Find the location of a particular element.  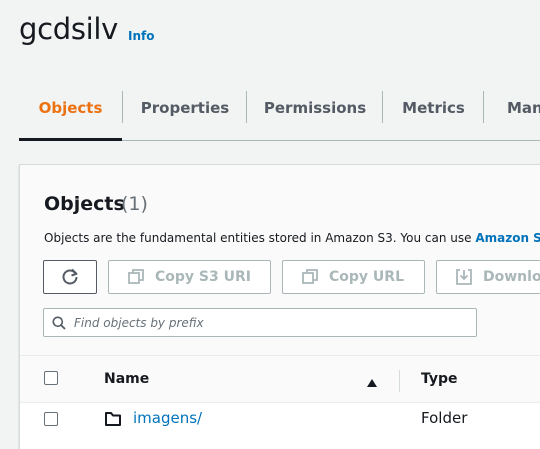

column-header-name: Name is located at coordinates (126, 379).